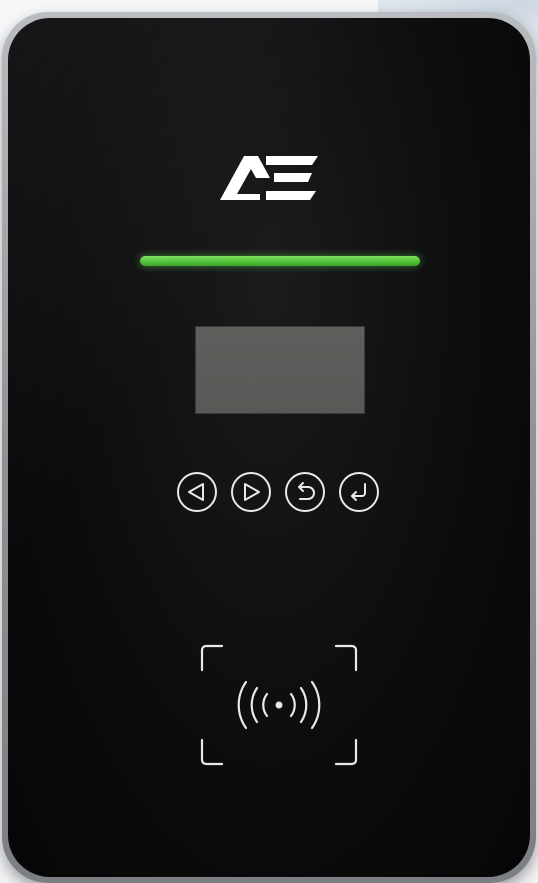 Image resolution: width=538 pixels, height=883 pixels. Describe the element at coordinates (269, 178) in the screenshot. I see `brand-logo` at that location.